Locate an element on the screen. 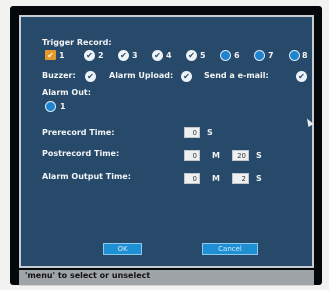 The width and height of the screenshot is (329, 290). trigger-channel-5-label: 5 is located at coordinates (203, 55).